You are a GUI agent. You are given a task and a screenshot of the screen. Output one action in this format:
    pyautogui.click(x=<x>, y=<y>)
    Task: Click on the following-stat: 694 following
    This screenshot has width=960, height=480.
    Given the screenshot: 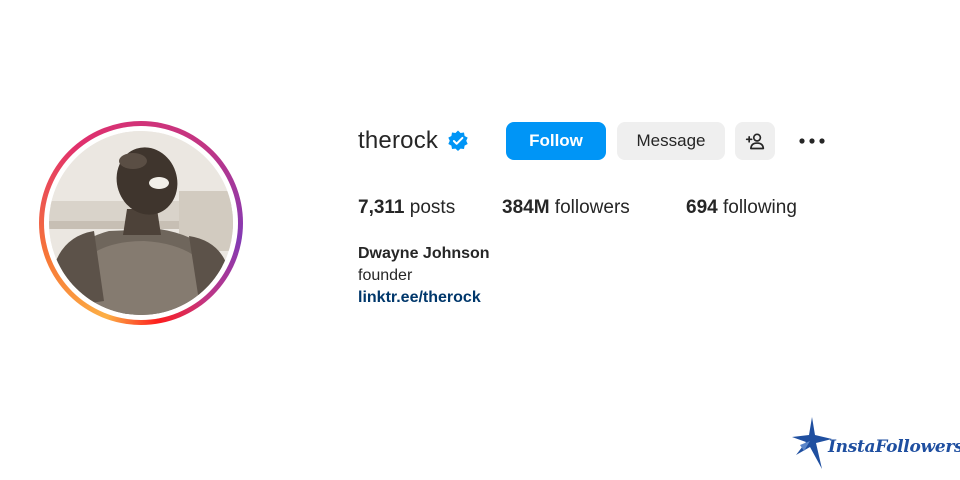 What is the action you would take?
    pyautogui.click(x=741, y=208)
    